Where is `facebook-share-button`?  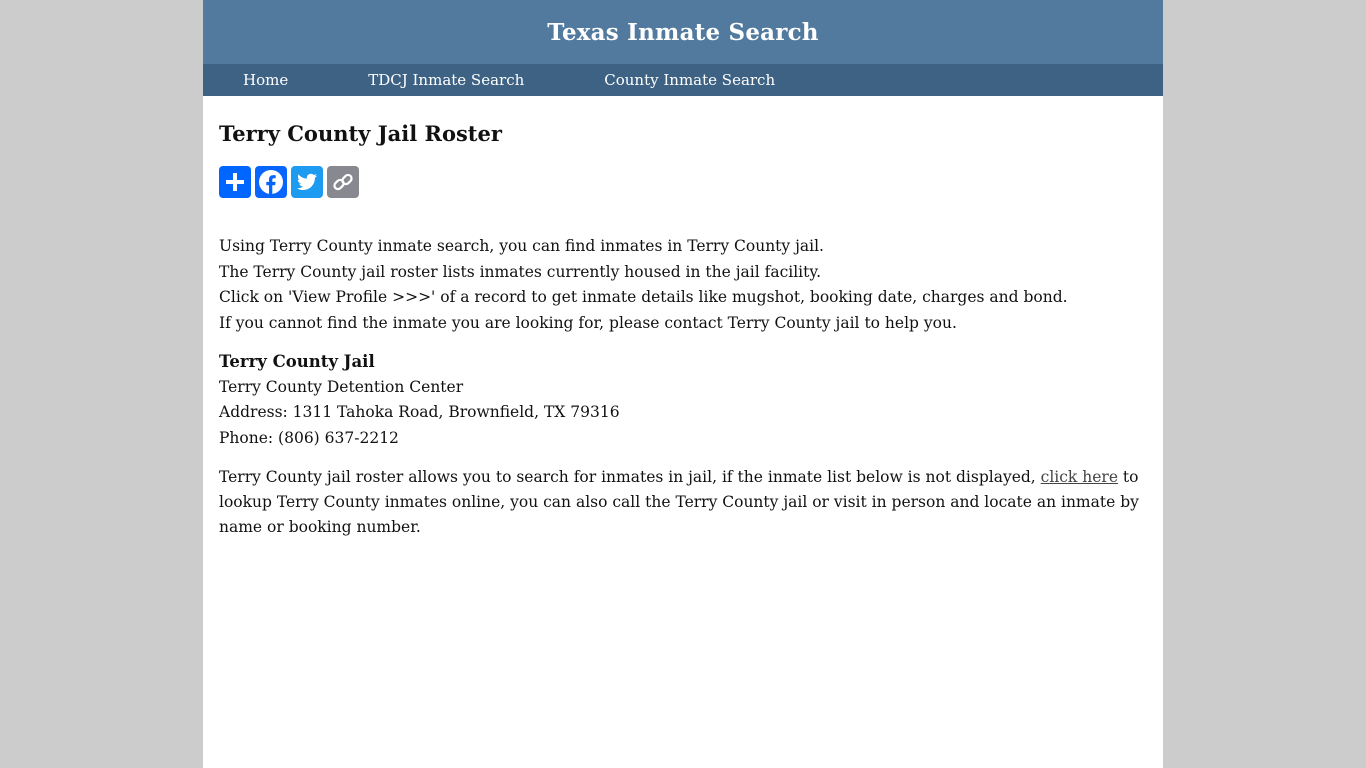 facebook-share-button is located at coordinates (271, 182).